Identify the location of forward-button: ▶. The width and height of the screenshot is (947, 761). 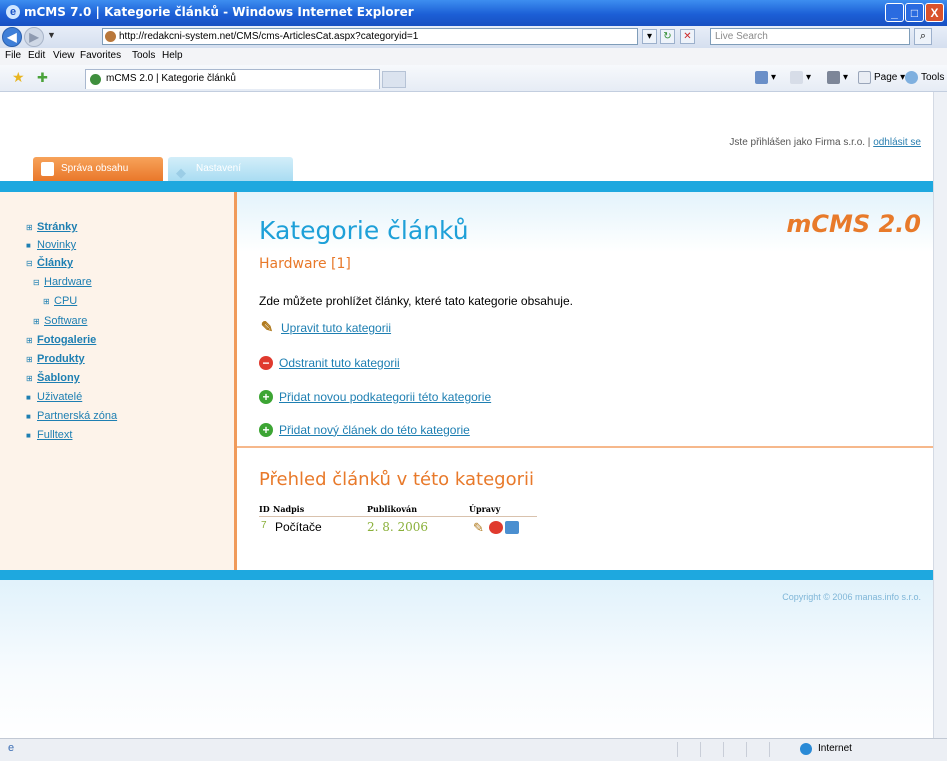
(34, 37).